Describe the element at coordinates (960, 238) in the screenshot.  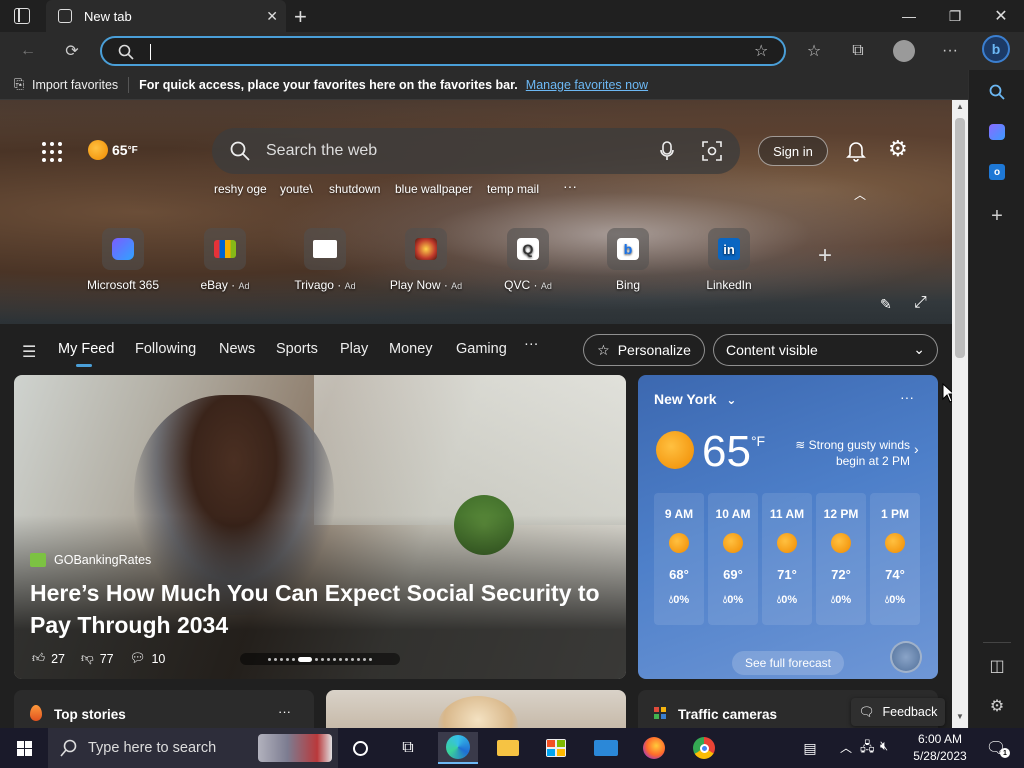
I see `scrollbar-thumb` at that location.